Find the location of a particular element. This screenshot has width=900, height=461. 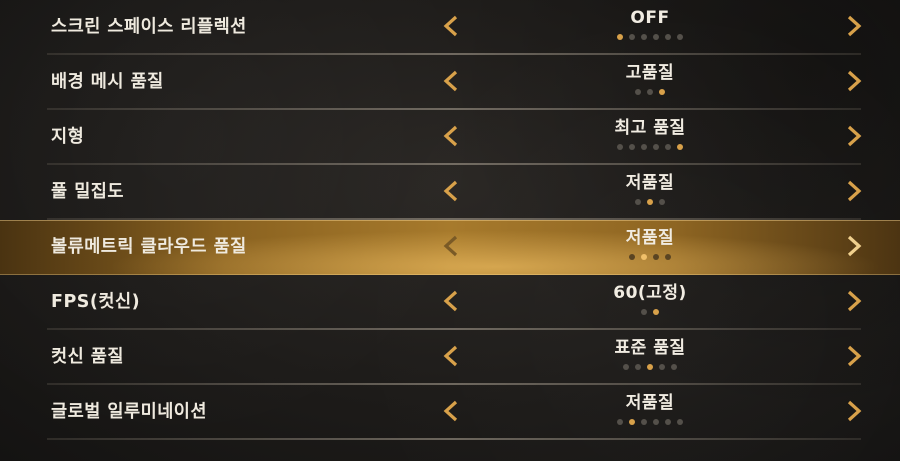

setting-value-block: 고품질 is located at coordinates (650, 78).